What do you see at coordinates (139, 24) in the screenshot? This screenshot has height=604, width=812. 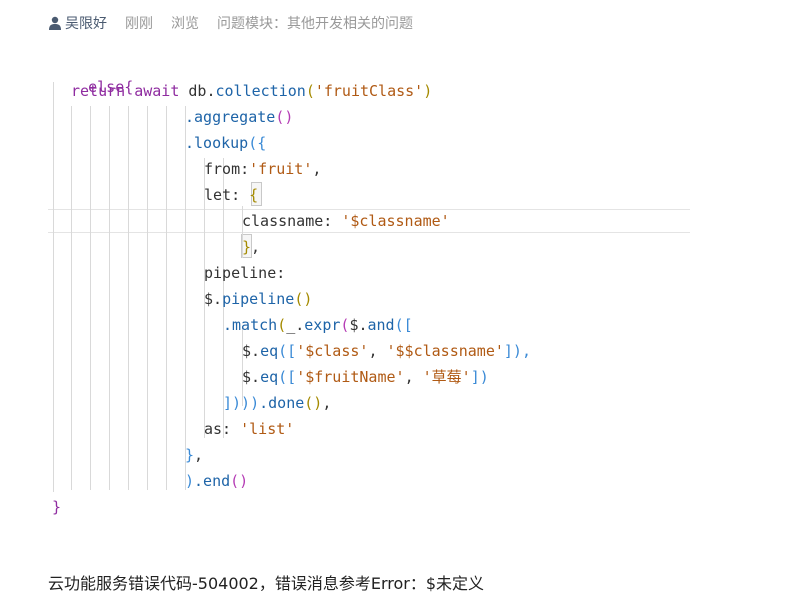 I see `post-time: 刚刚` at bounding box center [139, 24].